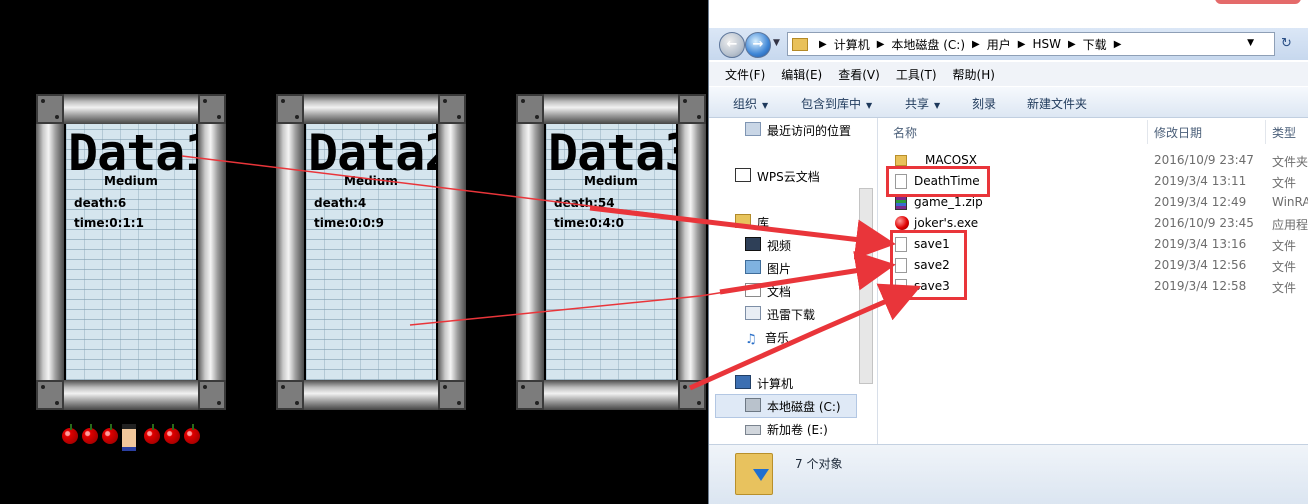 Image resolution: width=1308 pixels, height=504 pixels. I want to click on zip-icon, so click(901, 202).